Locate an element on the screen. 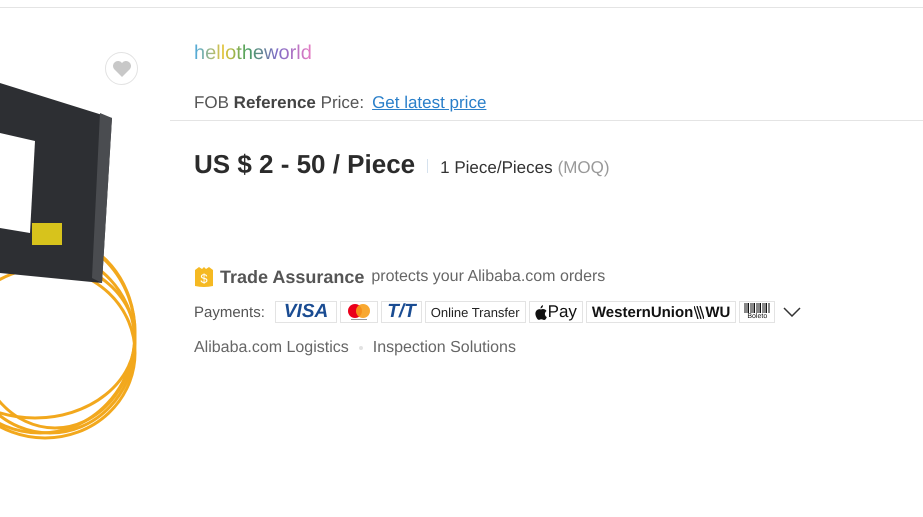 The height and width of the screenshot is (517, 923). service-link: Alibaba.com Logistics is located at coordinates (271, 348).